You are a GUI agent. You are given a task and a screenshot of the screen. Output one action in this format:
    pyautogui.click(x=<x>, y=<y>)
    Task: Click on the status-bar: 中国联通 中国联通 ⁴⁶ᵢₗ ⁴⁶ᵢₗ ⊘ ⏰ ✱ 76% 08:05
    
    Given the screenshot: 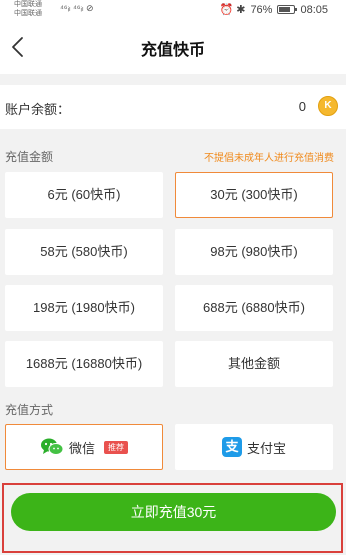 What is the action you would take?
    pyautogui.click(x=173, y=10)
    